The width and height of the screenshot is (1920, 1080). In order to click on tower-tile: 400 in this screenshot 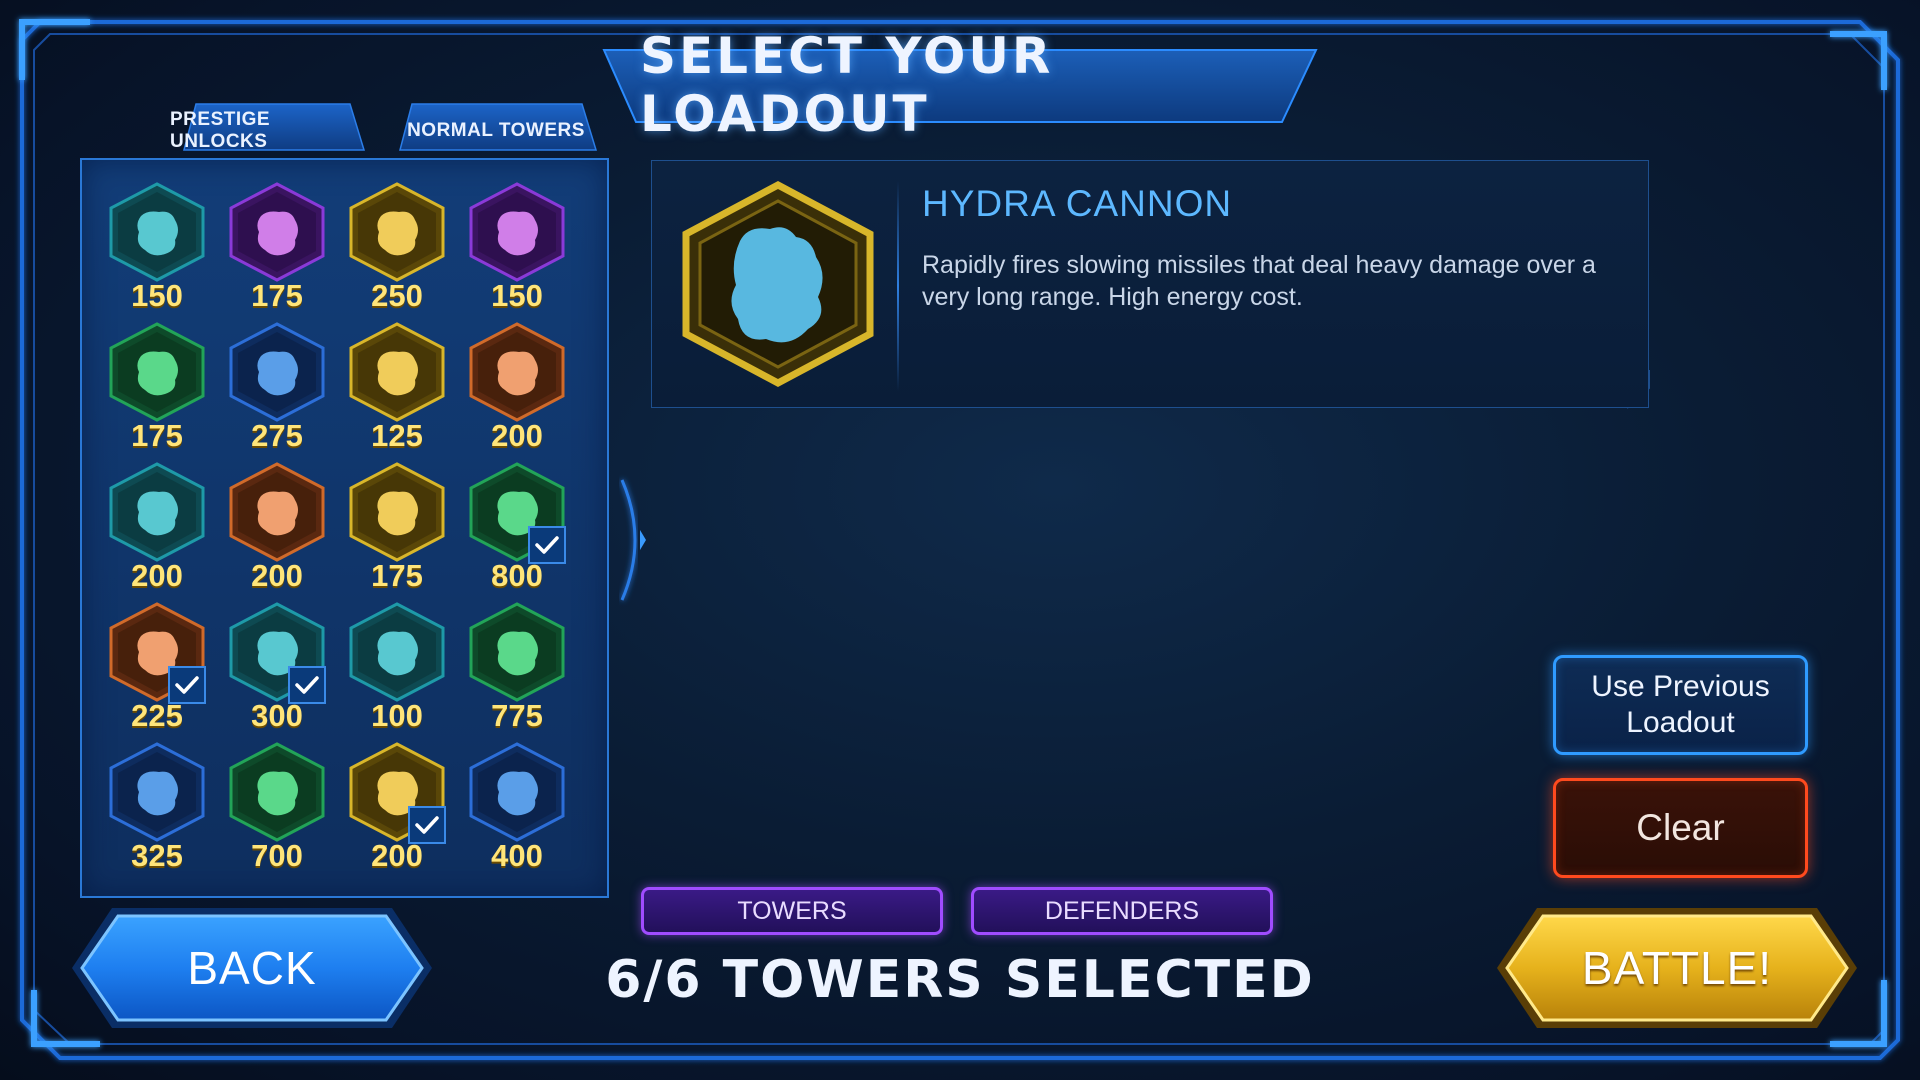, I will do `click(517, 809)`.